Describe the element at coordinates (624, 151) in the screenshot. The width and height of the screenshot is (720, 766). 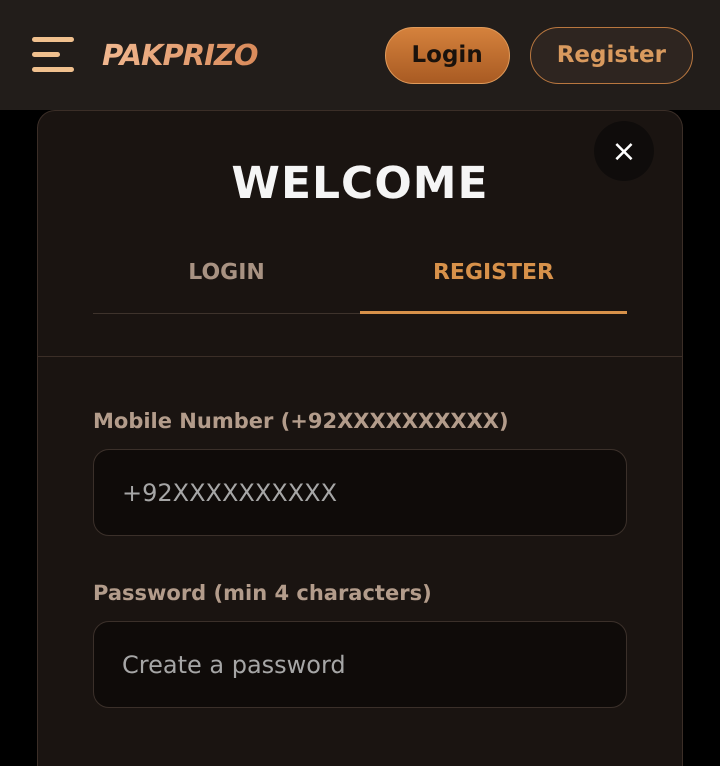
I see `close-button: ×` at that location.